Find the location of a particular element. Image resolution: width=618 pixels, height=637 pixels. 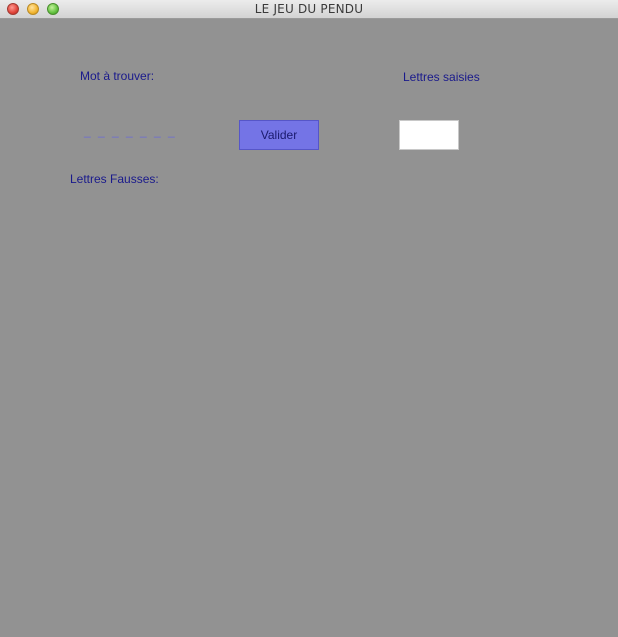

title-bar: LE JEU DU PENDU is located at coordinates (309, 9).